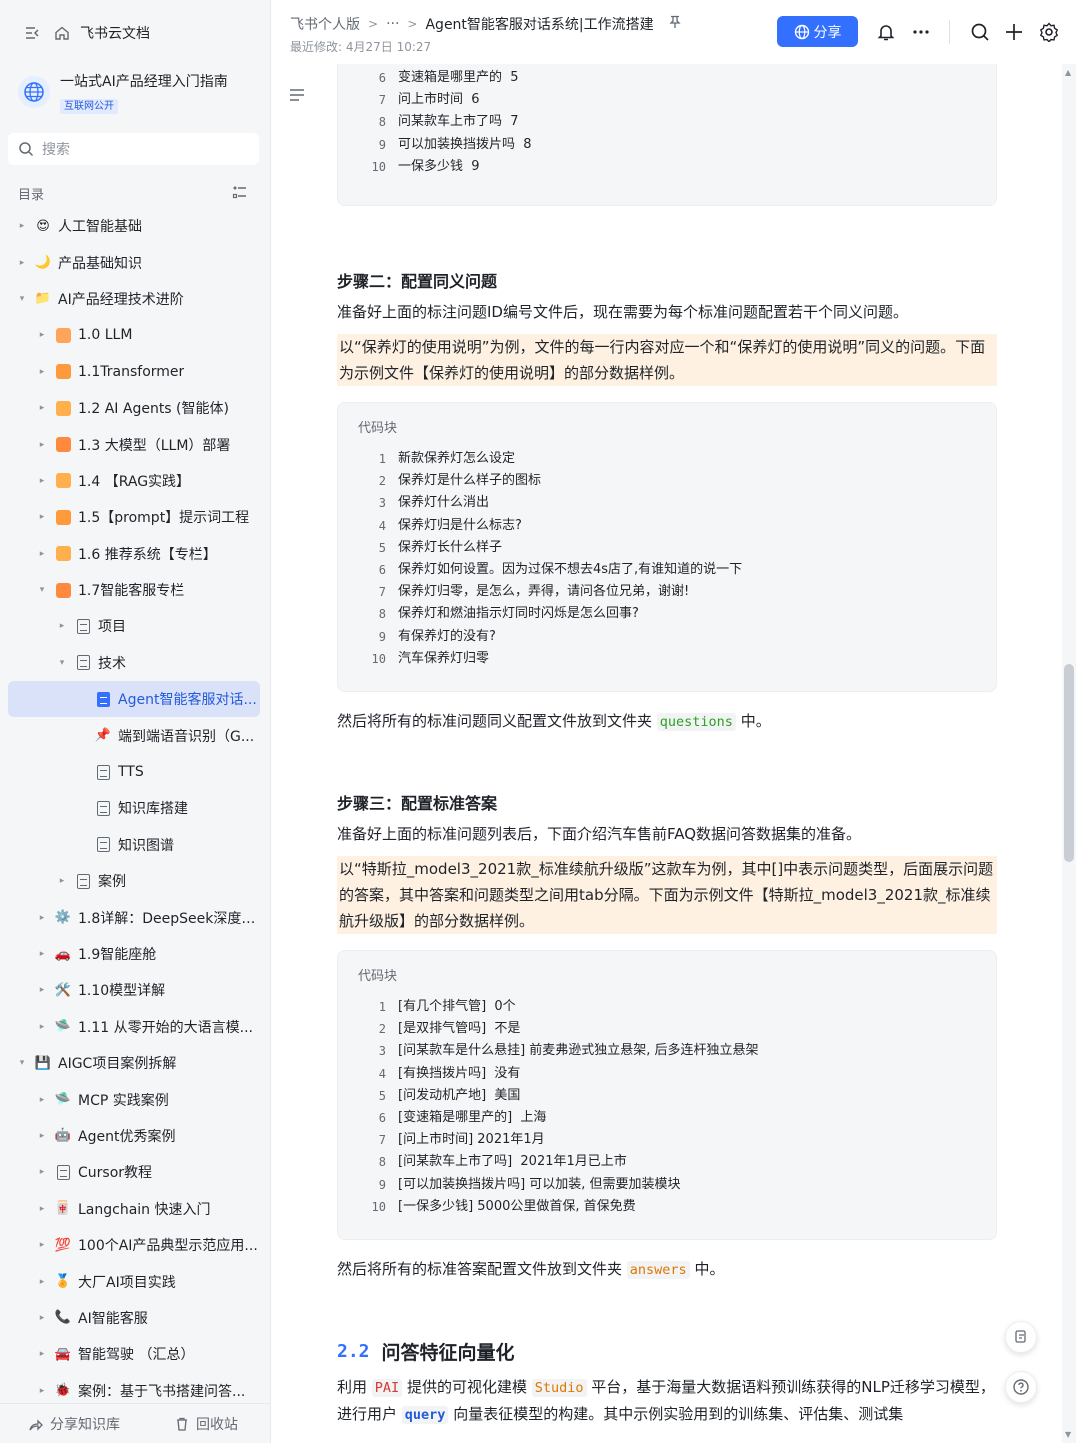  What do you see at coordinates (134, 772) in the screenshot?
I see `sidebar-item: TTS` at bounding box center [134, 772].